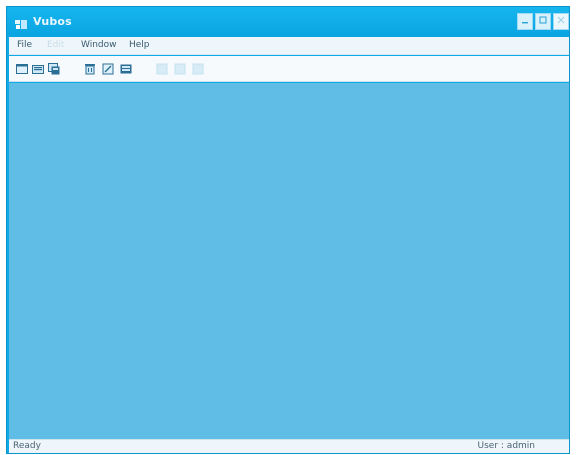 Image resolution: width=576 pixels, height=455 pixels. What do you see at coordinates (22, 69) in the screenshot?
I see `new-icon` at bounding box center [22, 69].